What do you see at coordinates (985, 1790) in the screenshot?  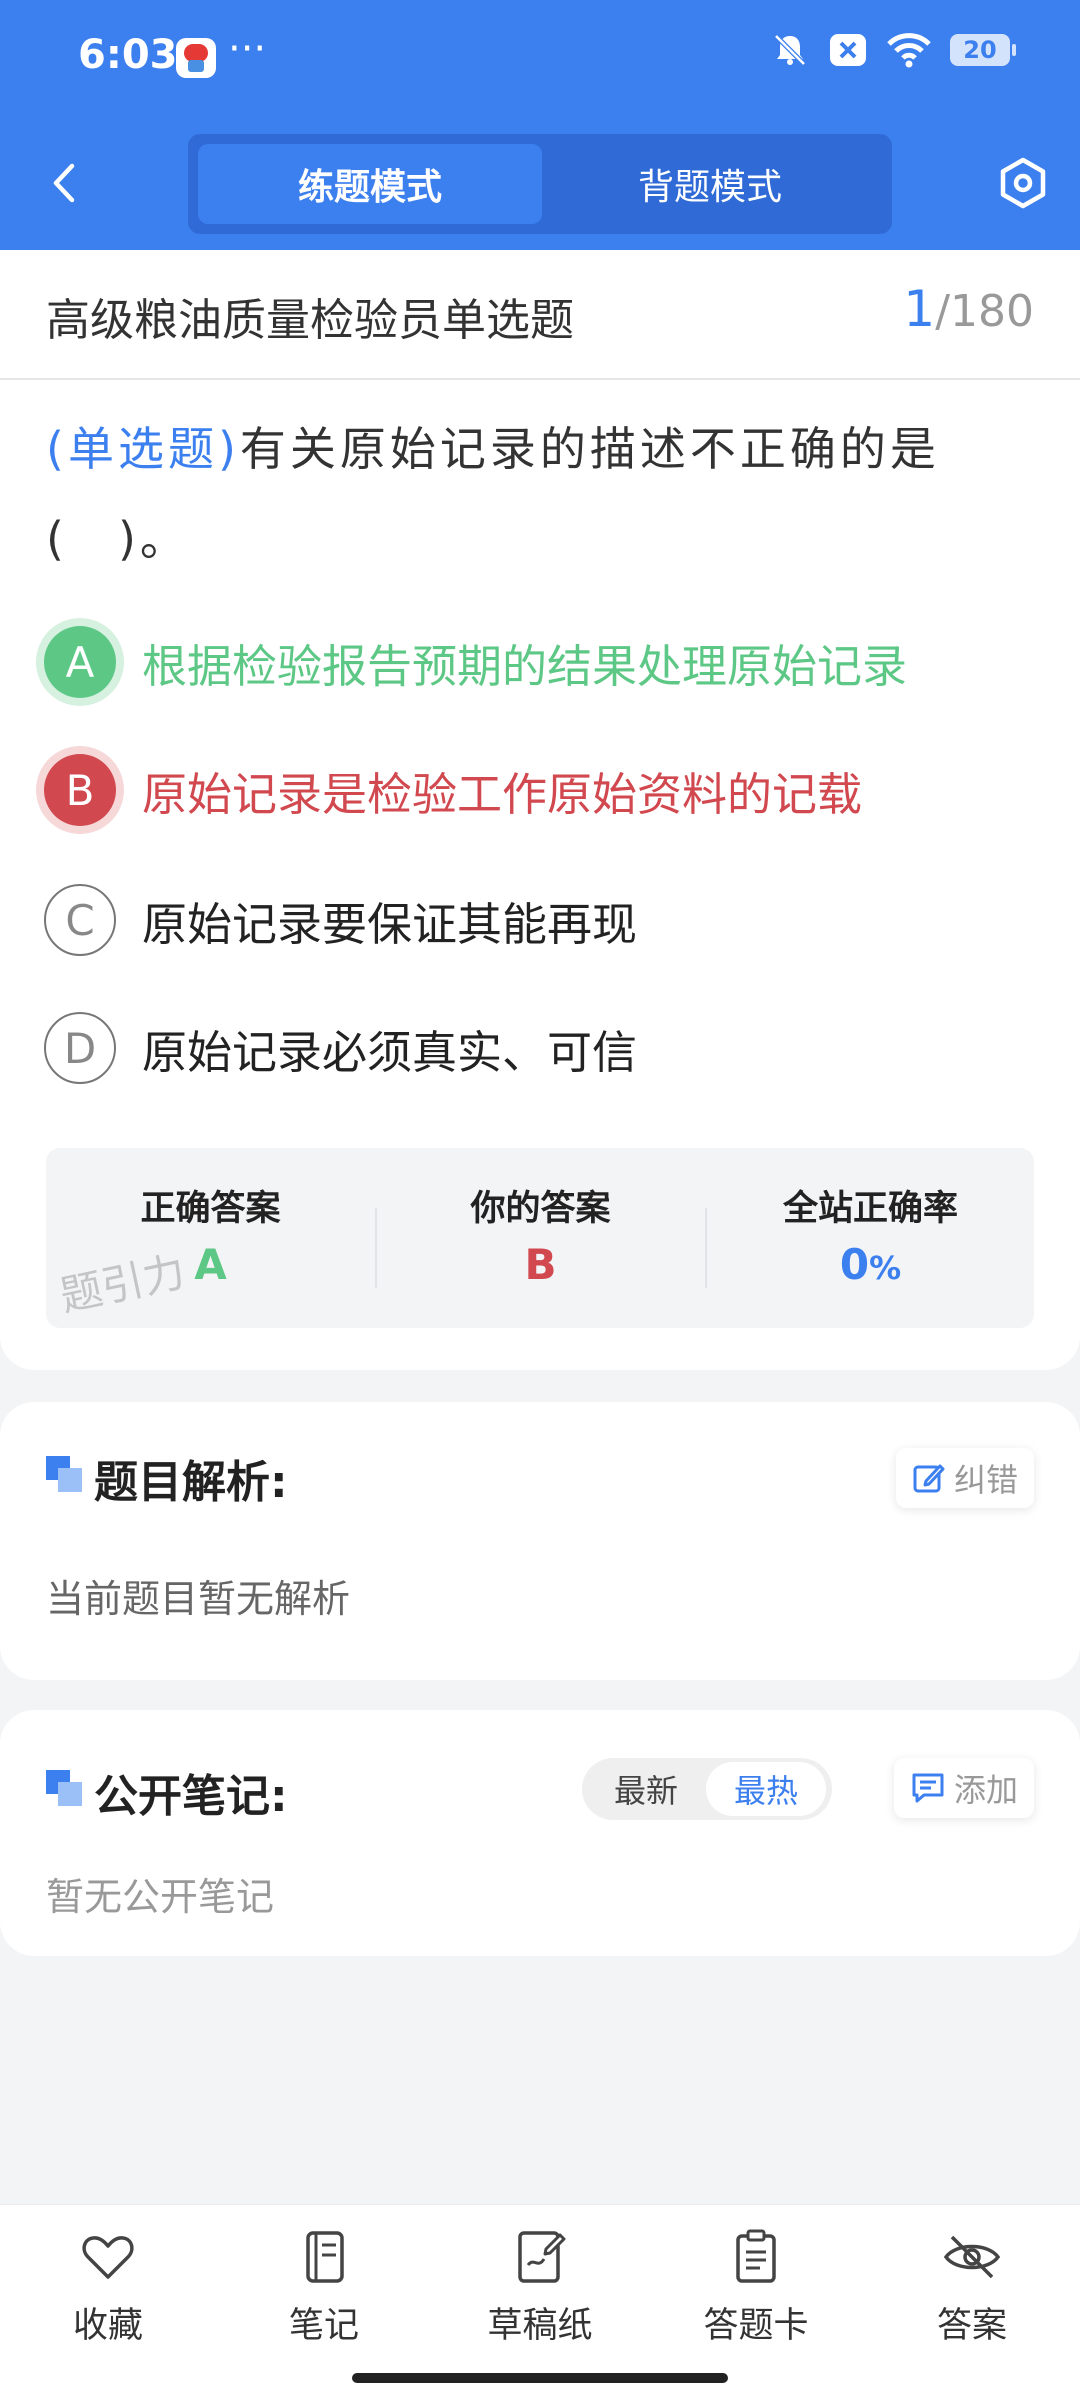 I see `add-note-label: 添加` at bounding box center [985, 1790].